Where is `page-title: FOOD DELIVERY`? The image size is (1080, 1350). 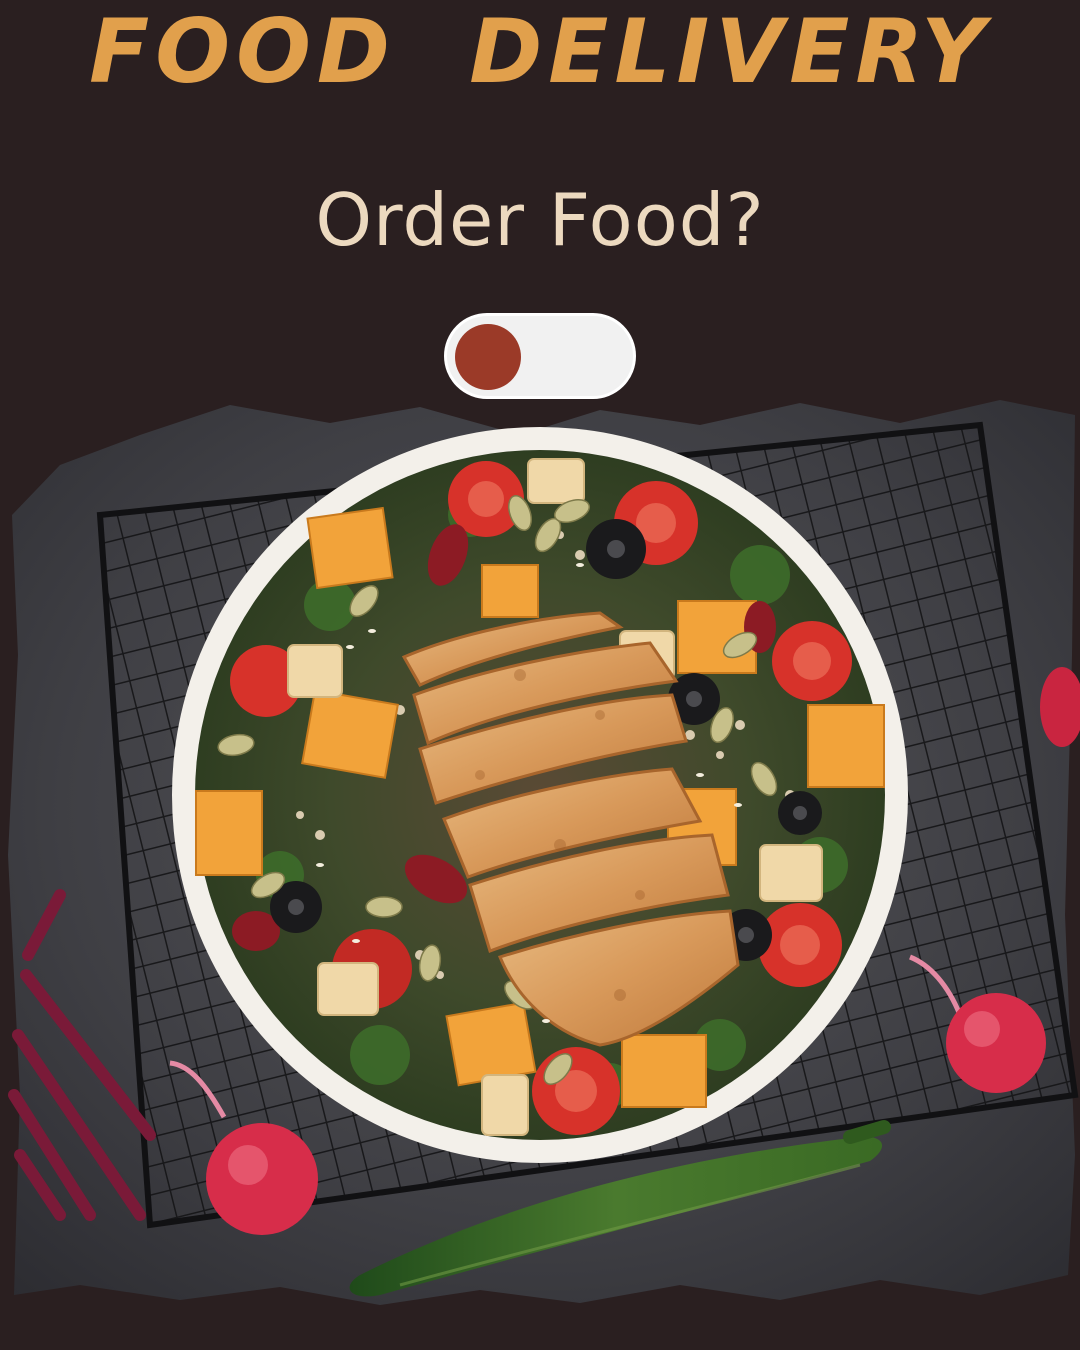 page-title: FOOD DELIVERY is located at coordinates (540, 51).